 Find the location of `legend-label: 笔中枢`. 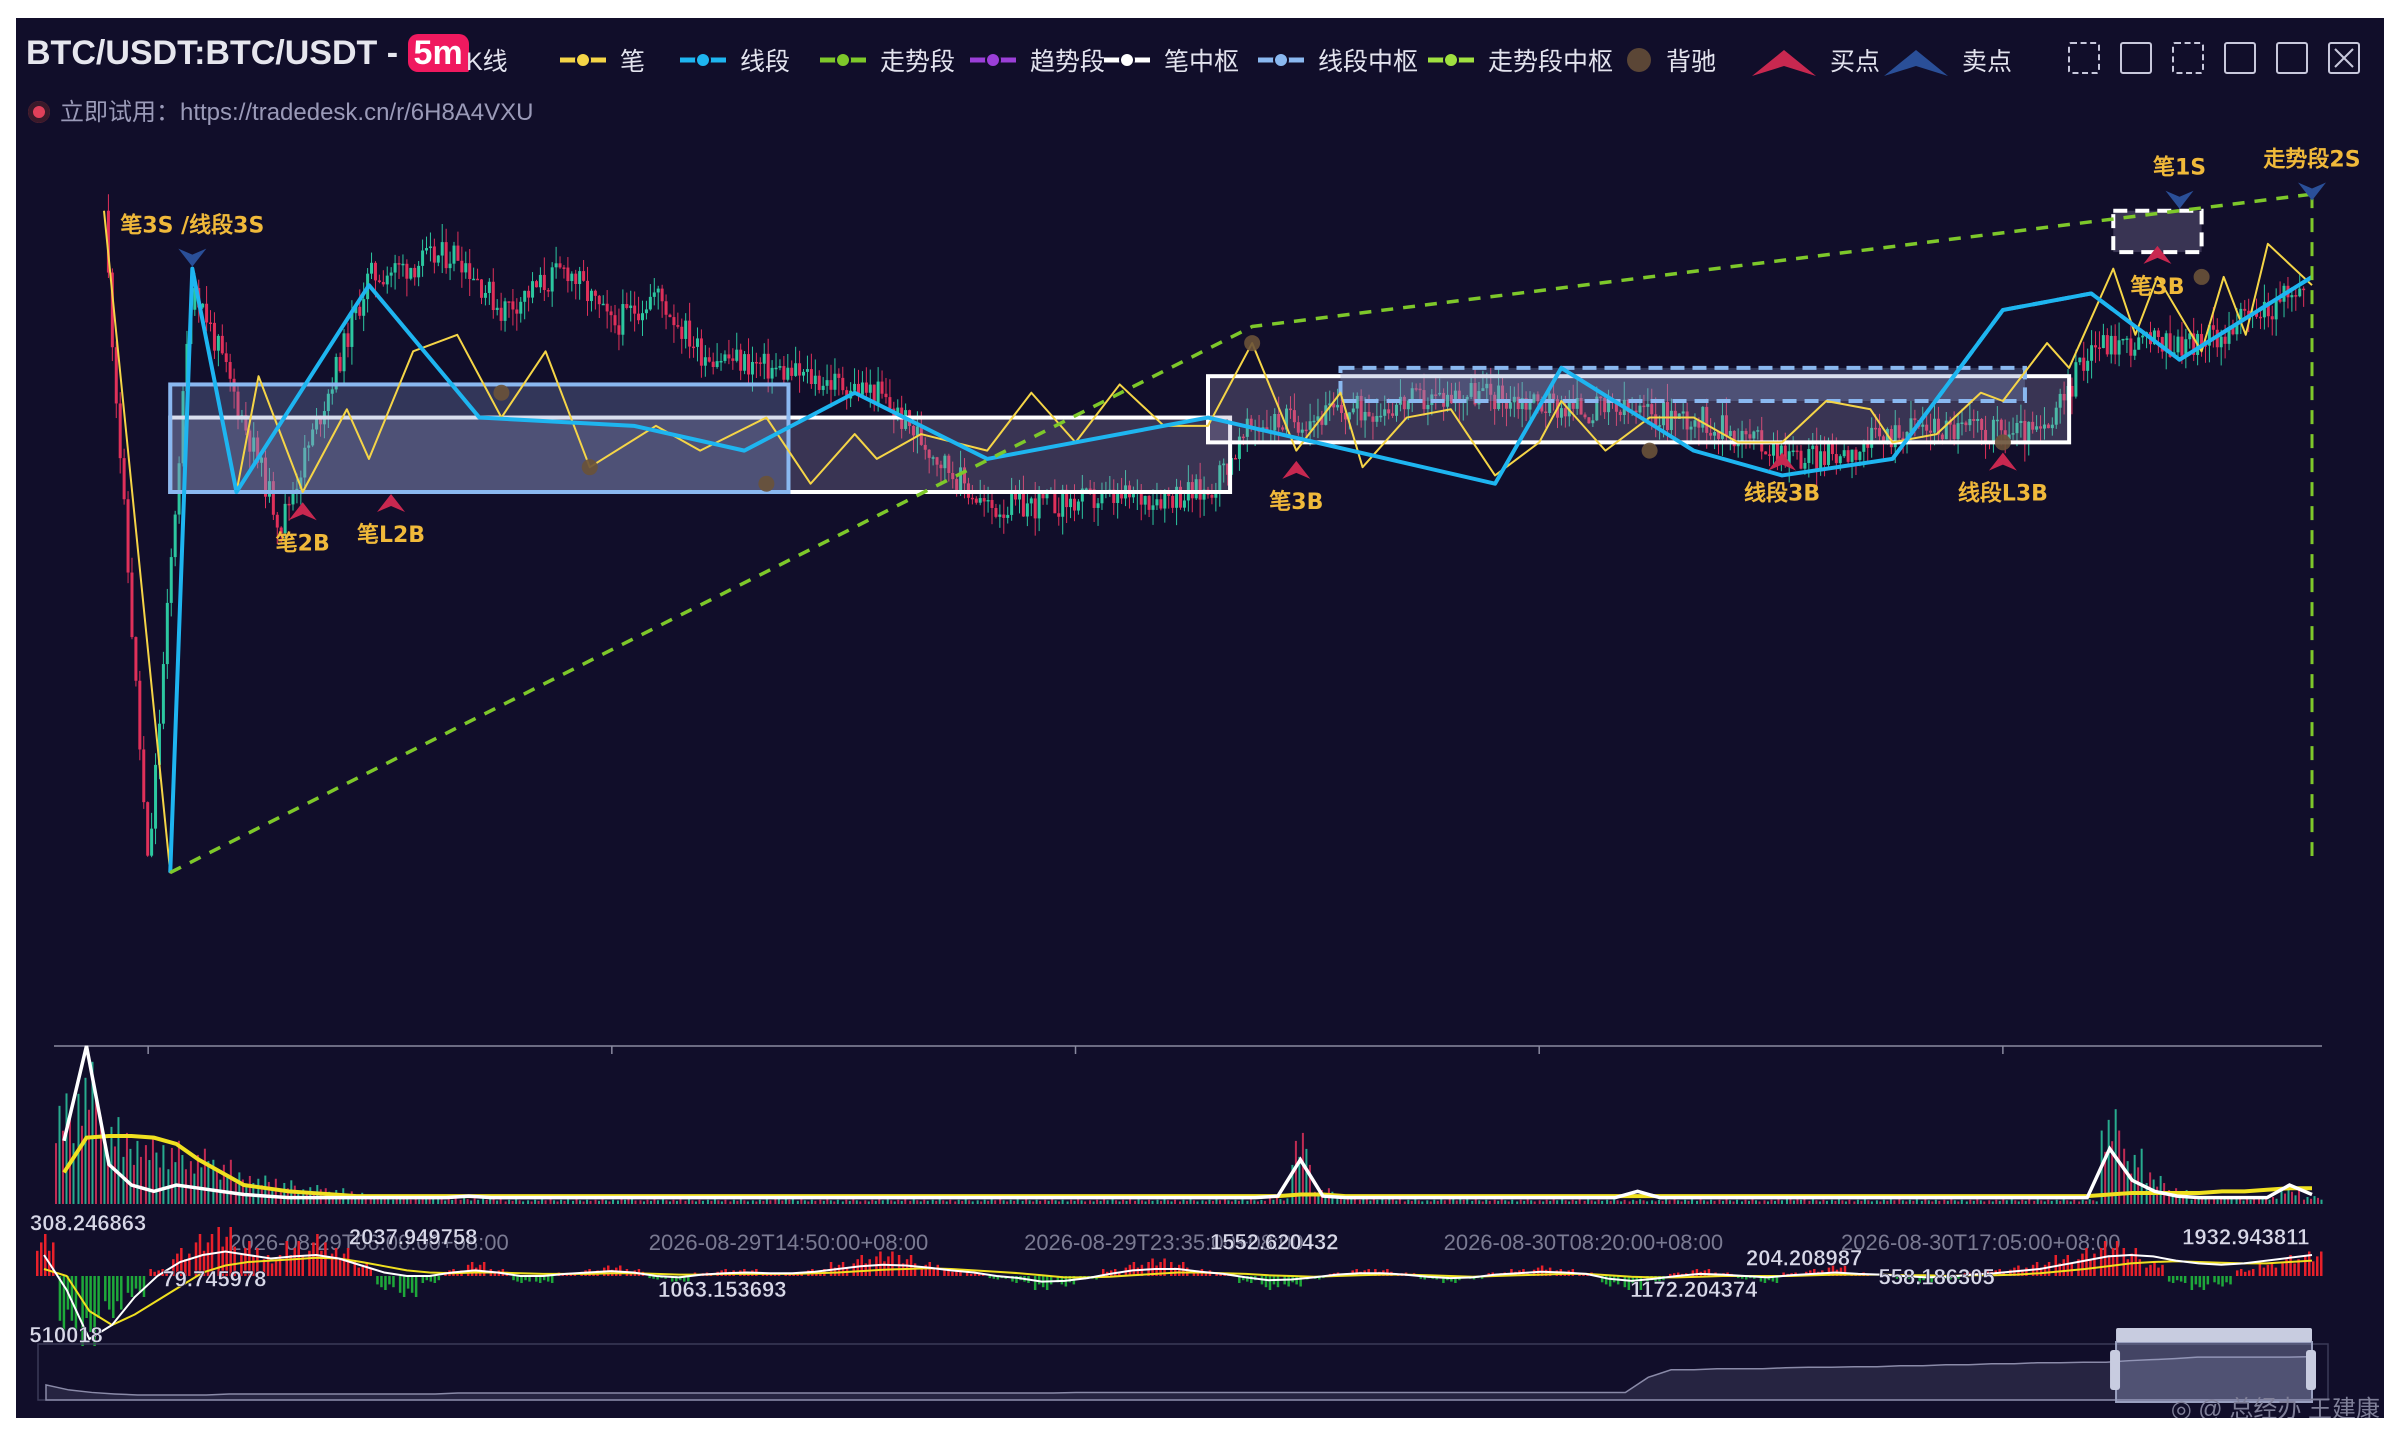

legend-label: 笔中枢 is located at coordinates (1202, 62).